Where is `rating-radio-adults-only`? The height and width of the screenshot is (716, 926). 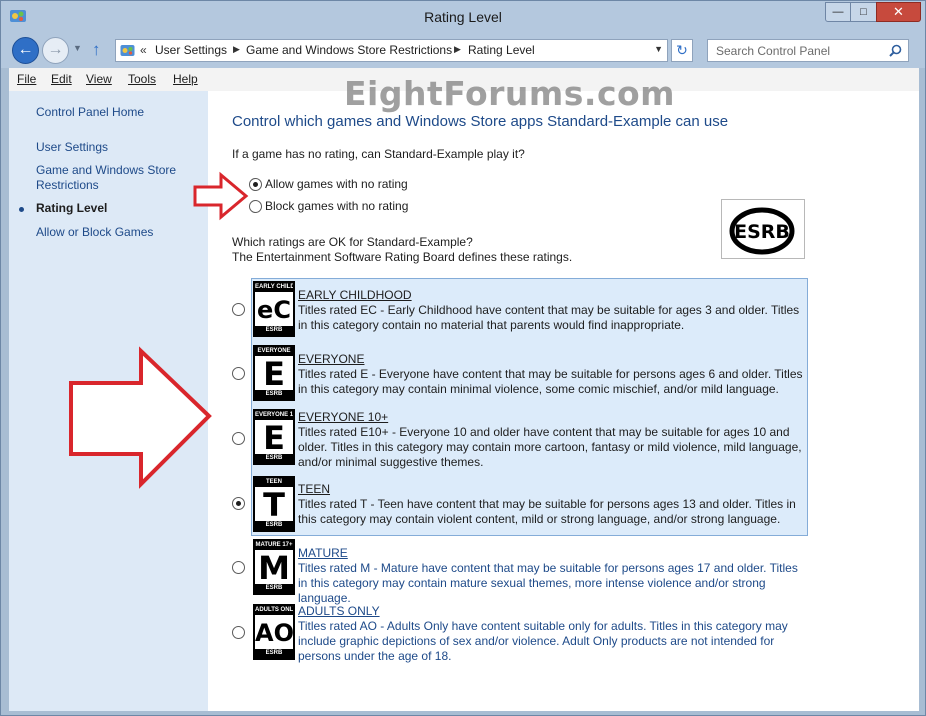
rating-radio-adults-only is located at coordinates (238, 632).